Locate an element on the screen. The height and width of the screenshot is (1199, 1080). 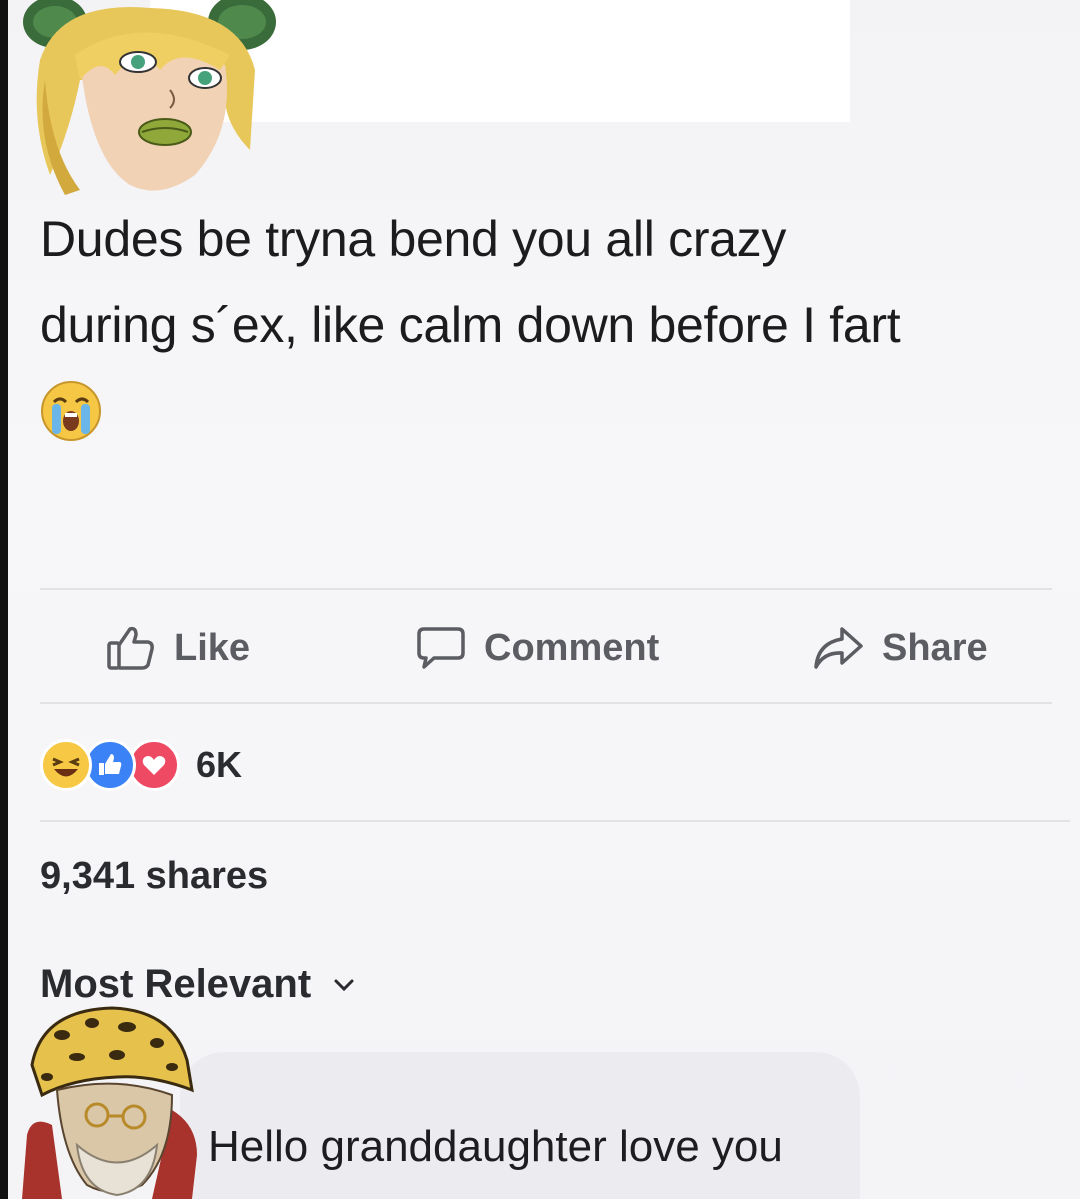
comment-button: Comment is located at coordinates (537, 648).